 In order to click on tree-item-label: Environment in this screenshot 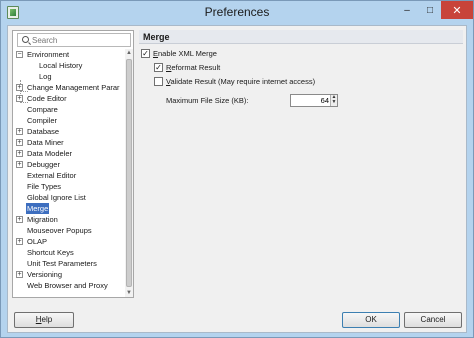, I will do `click(48, 54)`.